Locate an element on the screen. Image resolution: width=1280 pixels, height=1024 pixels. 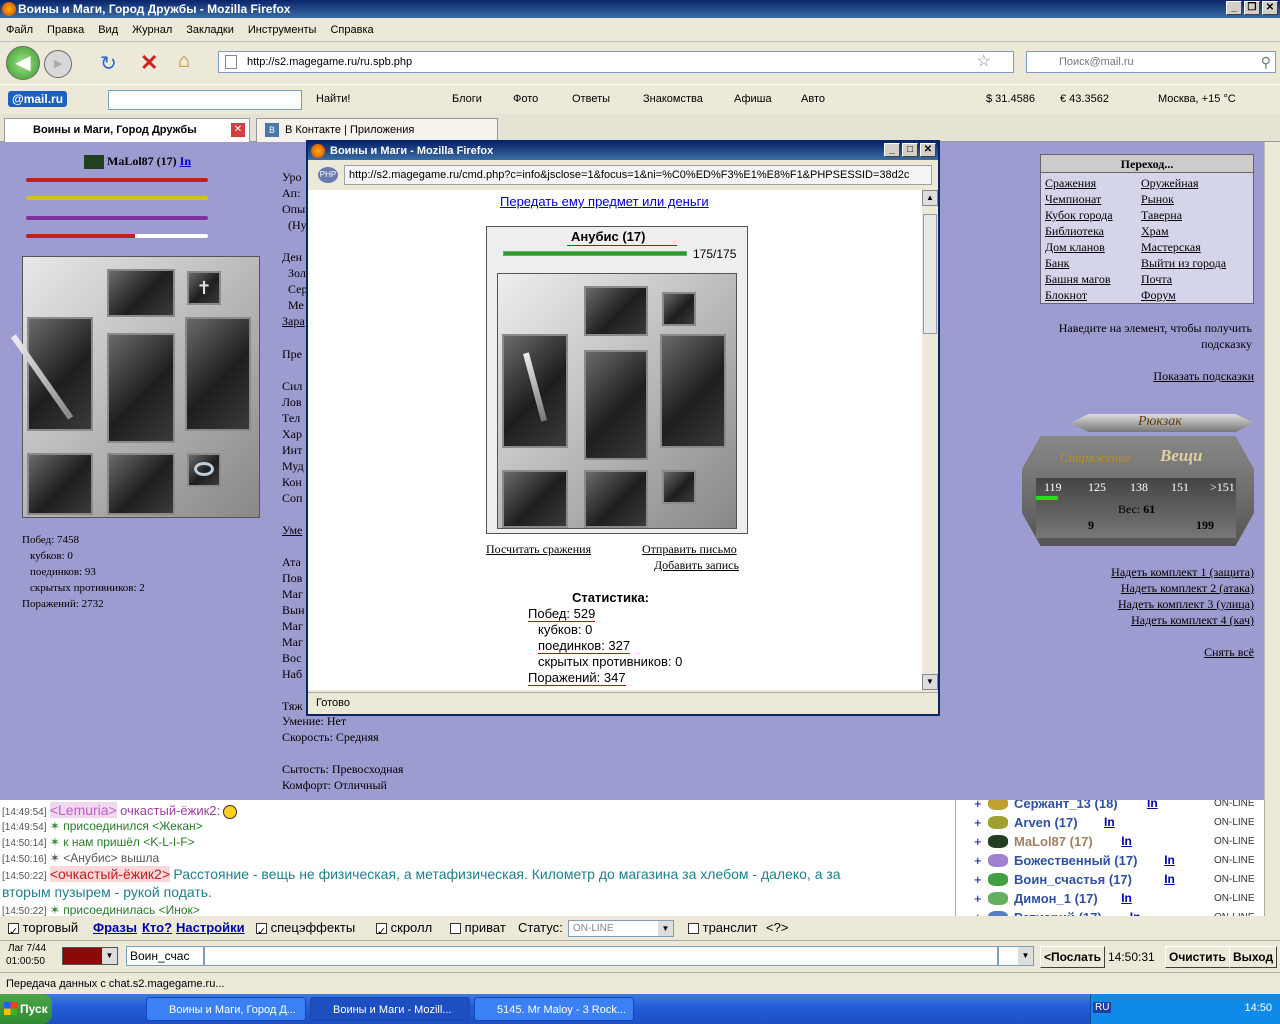
nav-link-armory: Оружейная is located at coordinates (1196, 183).